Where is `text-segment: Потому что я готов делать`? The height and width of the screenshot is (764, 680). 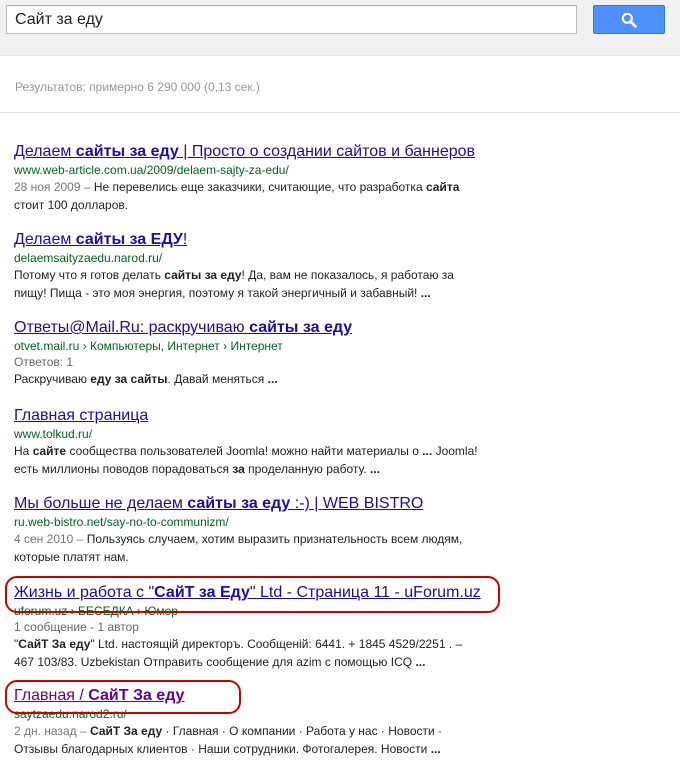 text-segment: Потому что я готов делать is located at coordinates (89, 275).